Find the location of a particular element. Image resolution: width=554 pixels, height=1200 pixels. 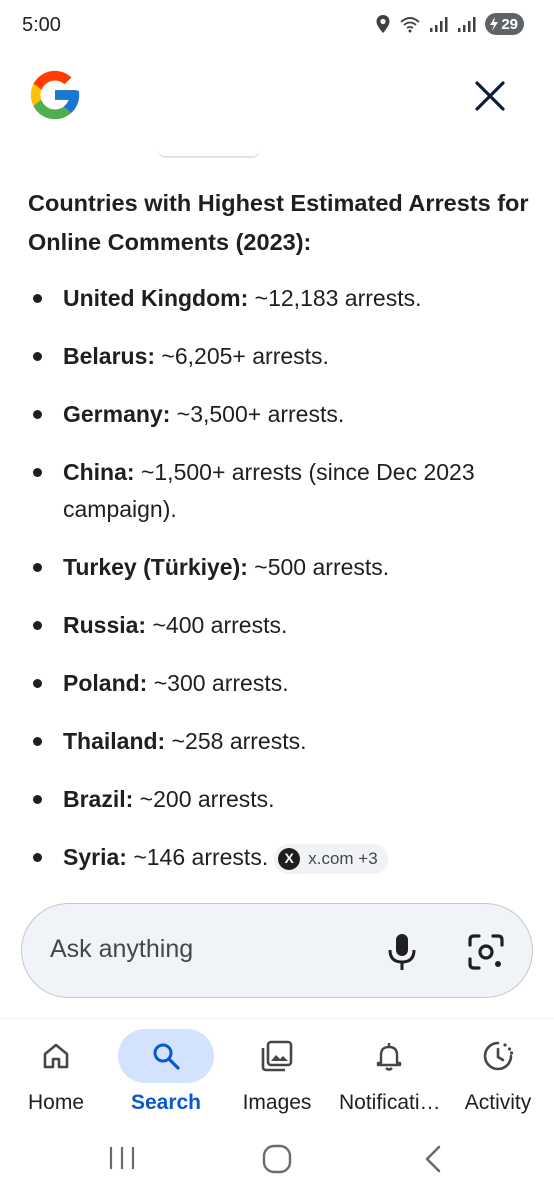

nav-item-home: Home is located at coordinates (56, 1077).